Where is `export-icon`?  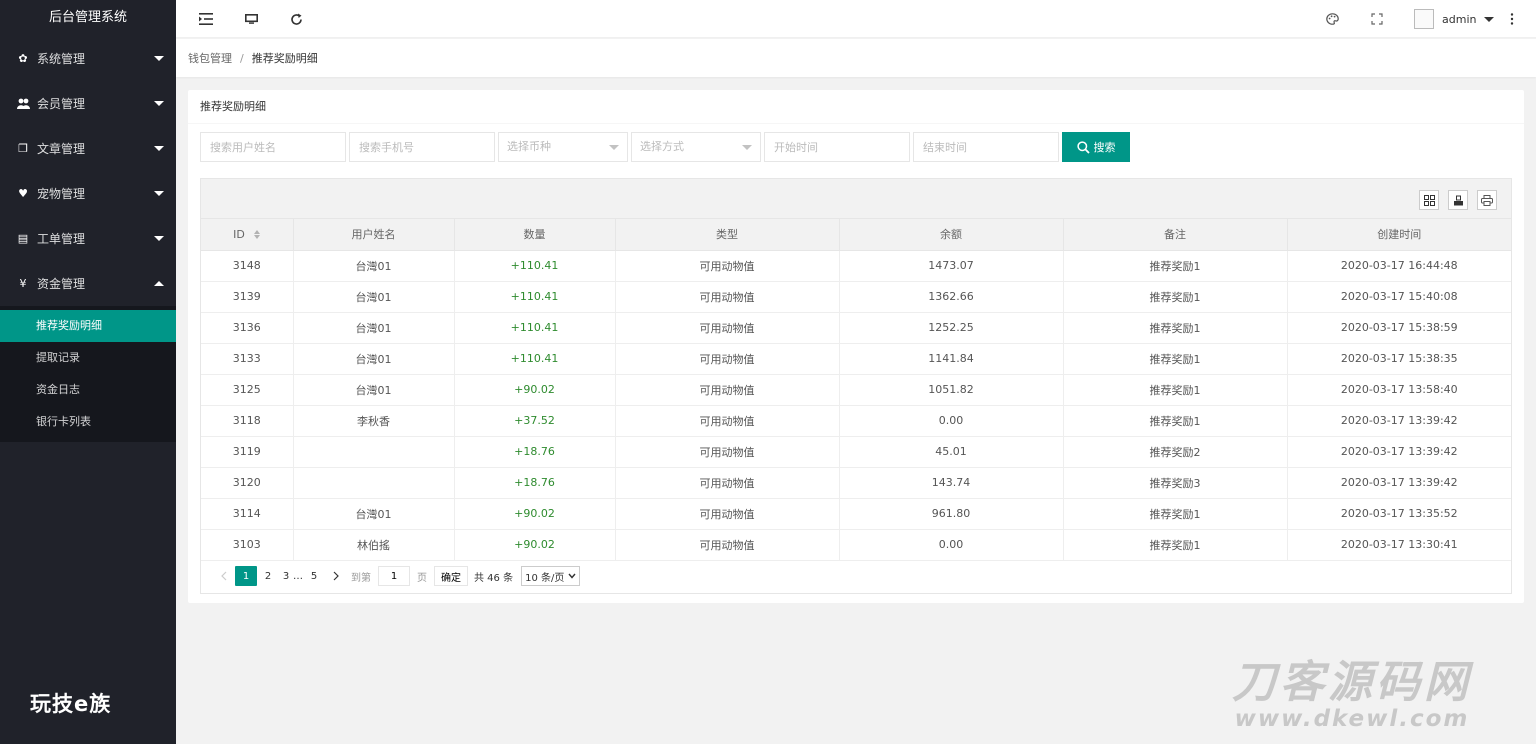
export-icon is located at coordinates (1458, 200).